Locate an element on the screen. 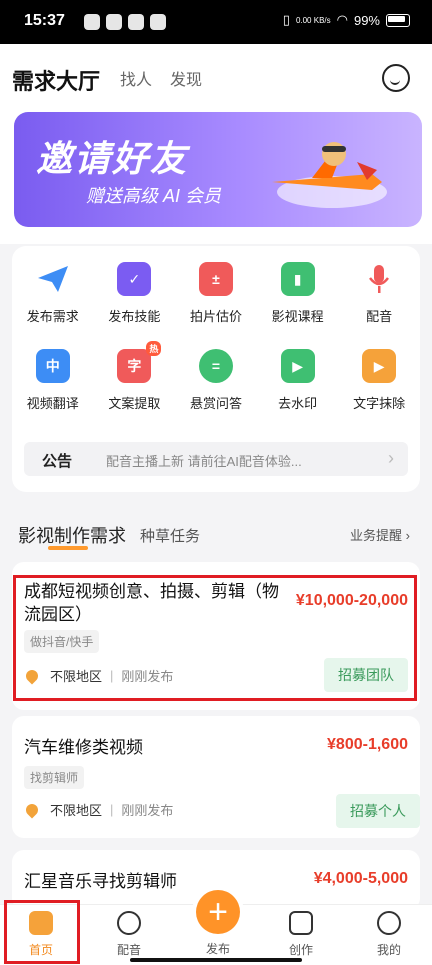 The image size is (432, 965). menu-item-label: 配音 is located at coordinates (379, 316).